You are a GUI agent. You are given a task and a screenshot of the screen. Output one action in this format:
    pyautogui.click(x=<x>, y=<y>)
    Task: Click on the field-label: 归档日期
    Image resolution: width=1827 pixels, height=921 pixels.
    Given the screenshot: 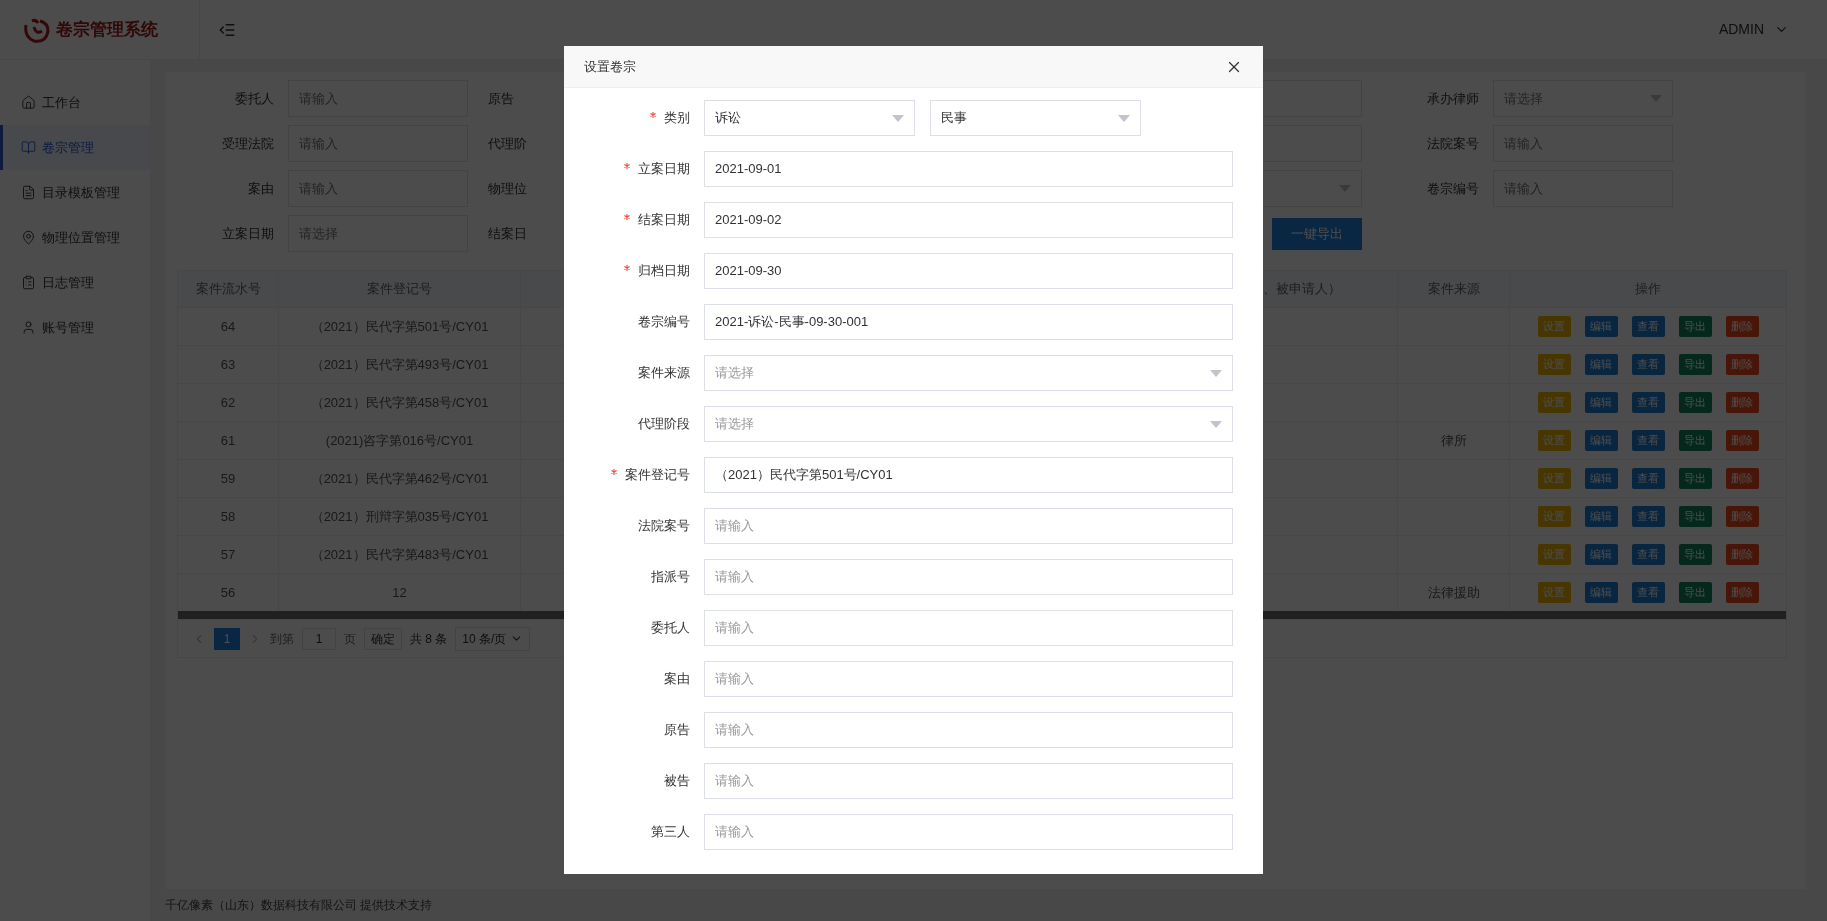 What is the action you would take?
    pyautogui.click(x=664, y=271)
    